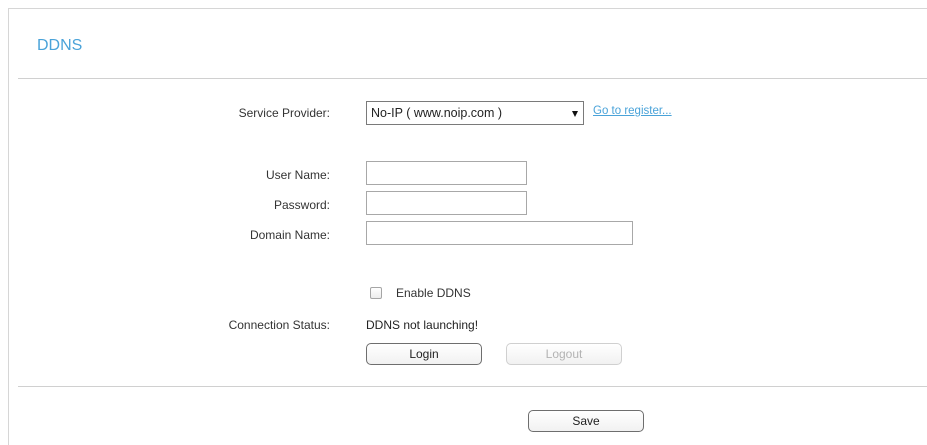  Describe the element at coordinates (376, 293) in the screenshot. I see `enable-ddns-checkbox` at that location.